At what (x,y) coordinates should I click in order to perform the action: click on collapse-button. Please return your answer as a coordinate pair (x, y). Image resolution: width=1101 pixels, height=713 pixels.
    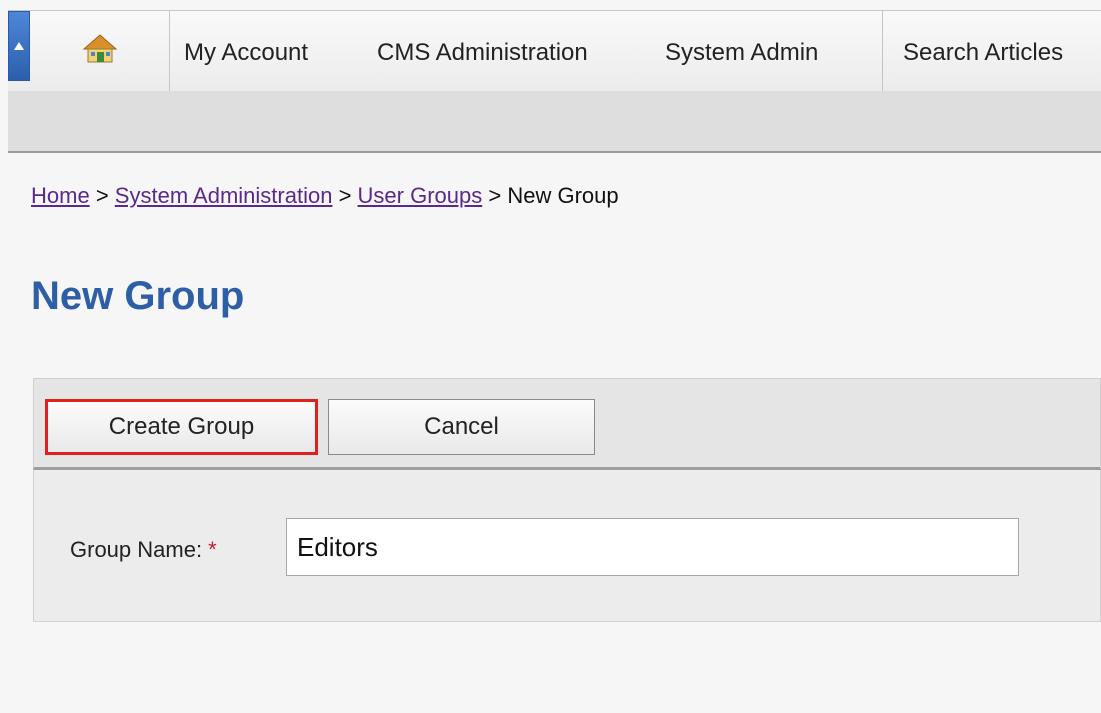
    Looking at the image, I should click on (19, 46).